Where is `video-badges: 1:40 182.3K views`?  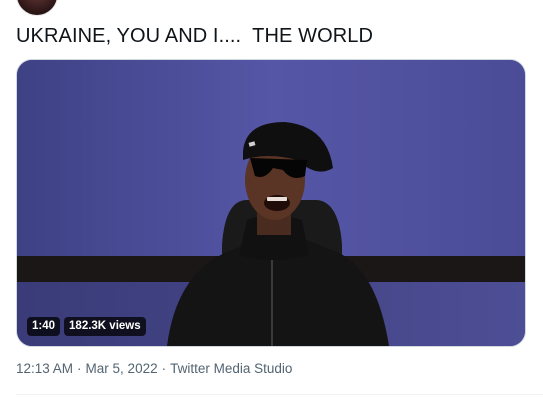 video-badges: 1:40 182.3K views is located at coordinates (86, 326).